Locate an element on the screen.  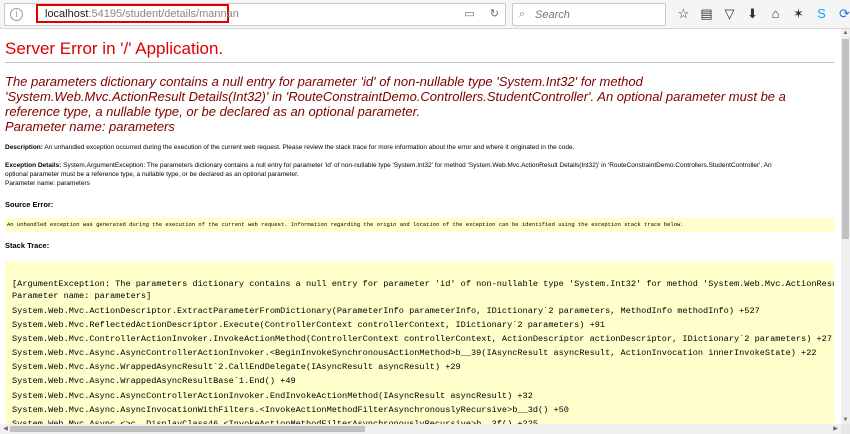
url-text: localhost:54195/student/details/mannan is located at coordinates (142, 14).